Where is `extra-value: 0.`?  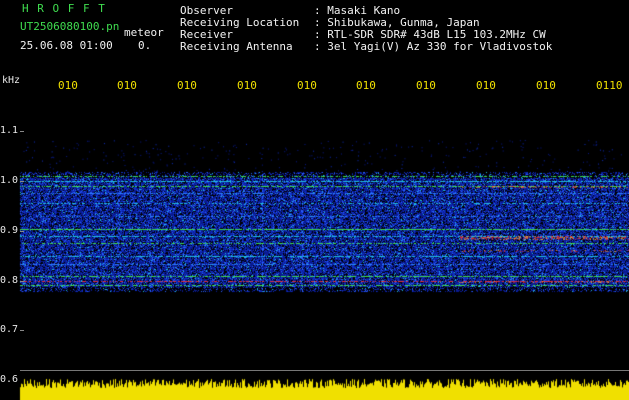
extra-value: 0. is located at coordinates (145, 45).